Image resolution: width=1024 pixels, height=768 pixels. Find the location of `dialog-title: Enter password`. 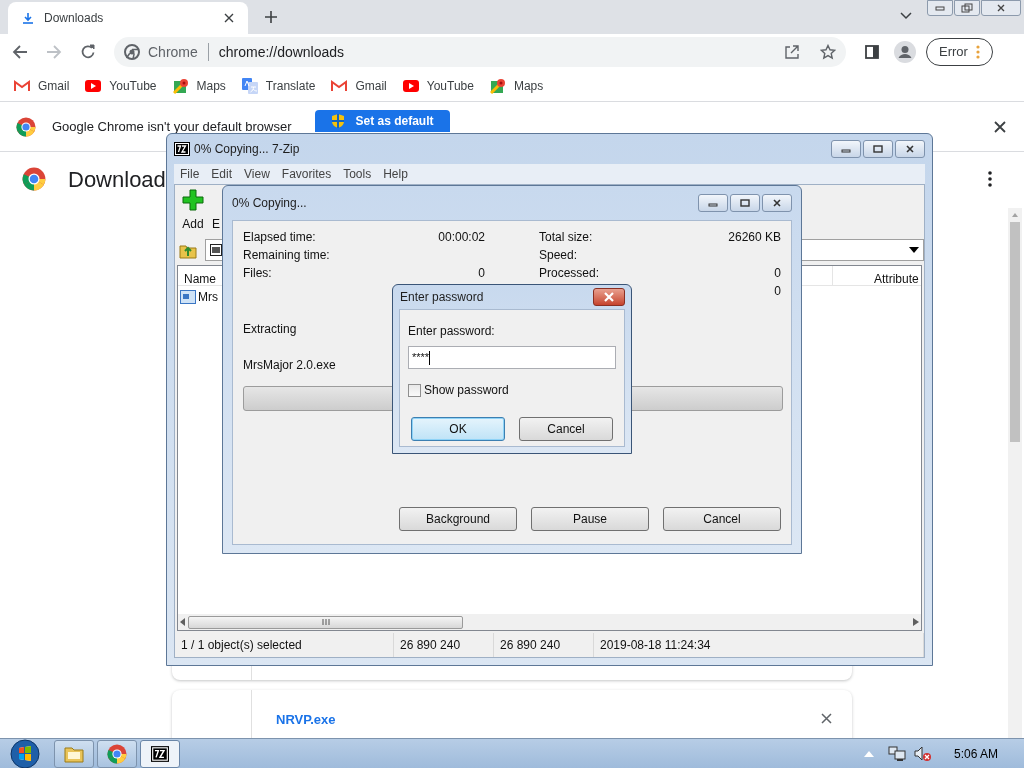

dialog-title: Enter password is located at coordinates (442, 297).